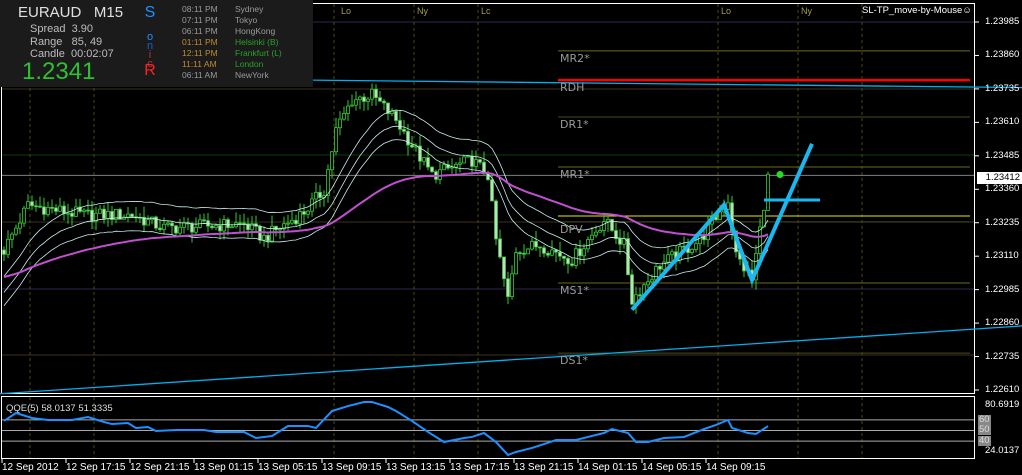 This screenshot has height=475, width=1022. I want to click on y-tick-label: 1.22735, so click(1002, 356).